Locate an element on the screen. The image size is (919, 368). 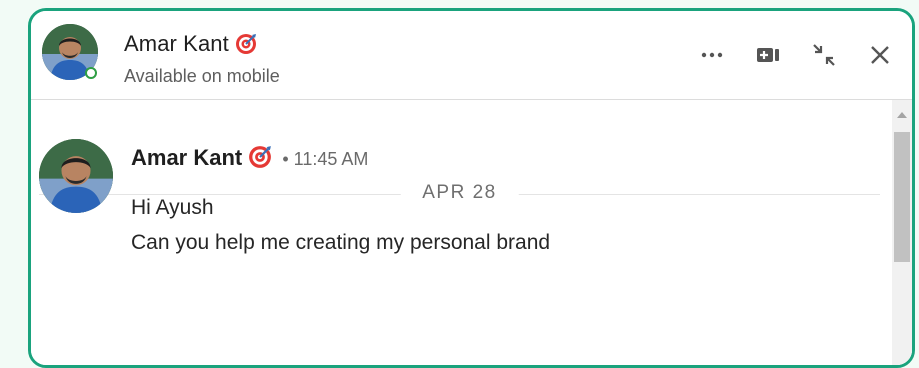
header-actions is located at coordinates (786, 55).